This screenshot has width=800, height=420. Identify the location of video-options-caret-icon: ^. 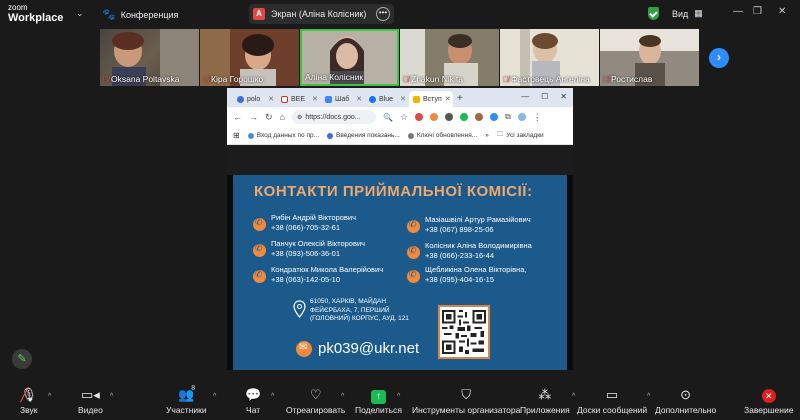
(111, 396).